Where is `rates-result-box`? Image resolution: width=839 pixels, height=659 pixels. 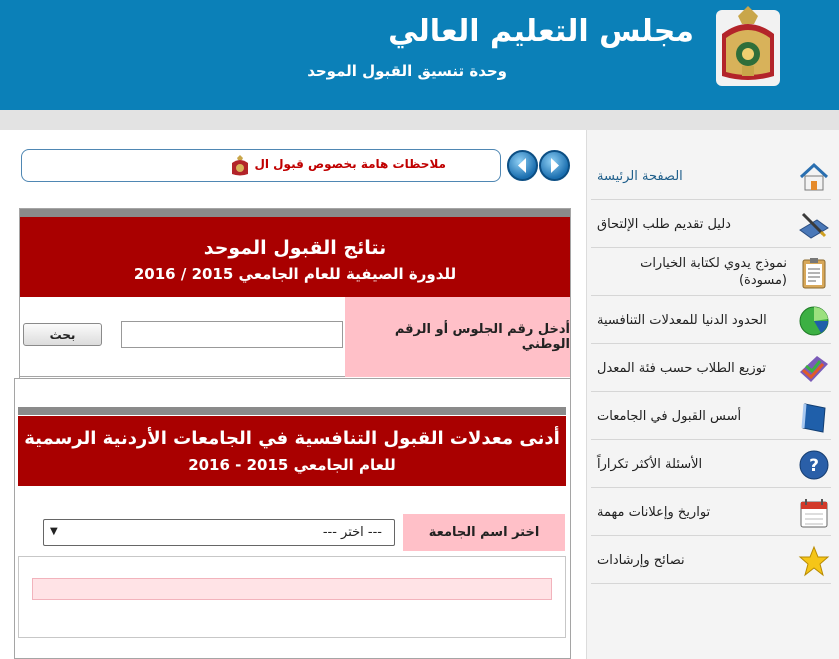 rates-result-box is located at coordinates (292, 597).